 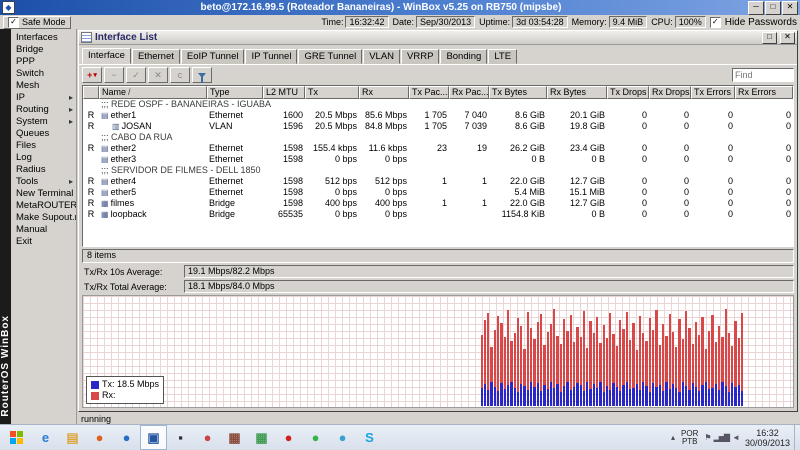 What do you see at coordinates (180, 437) in the screenshot?
I see `taskbar-button: ▪` at bounding box center [180, 437].